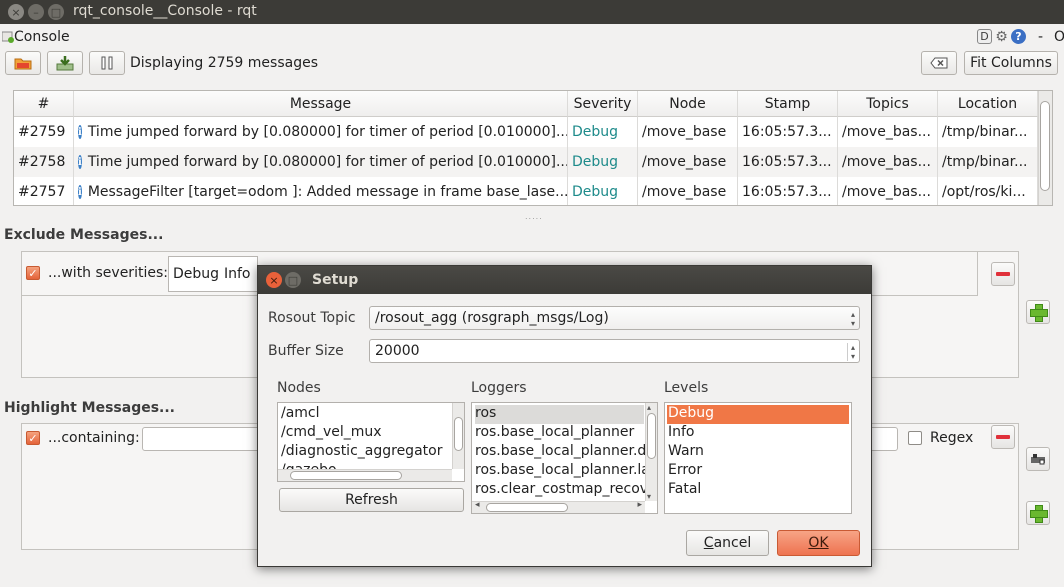  I want to click on column-header-severity: Severity, so click(603, 104).